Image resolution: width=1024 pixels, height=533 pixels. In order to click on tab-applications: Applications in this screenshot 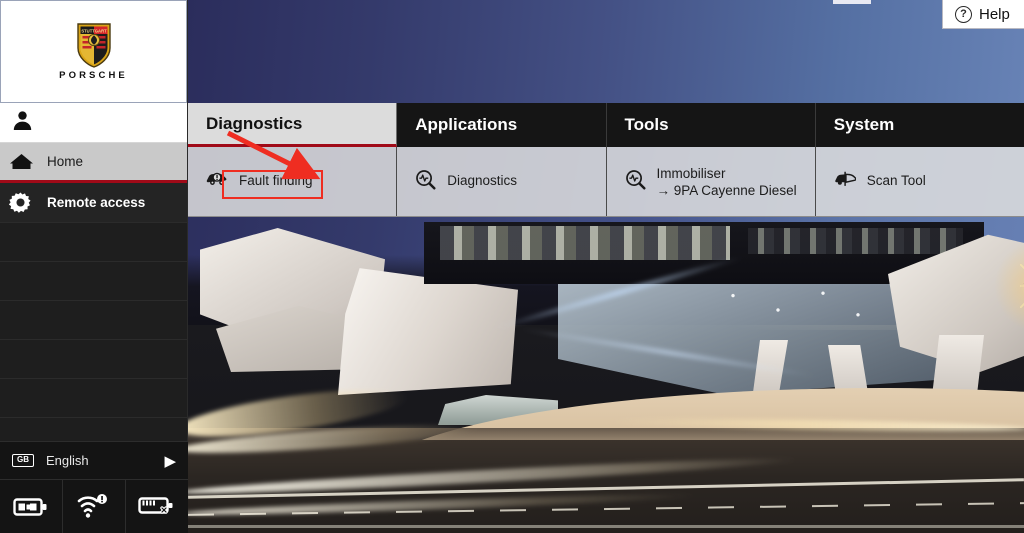, I will do `click(502, 125)`.